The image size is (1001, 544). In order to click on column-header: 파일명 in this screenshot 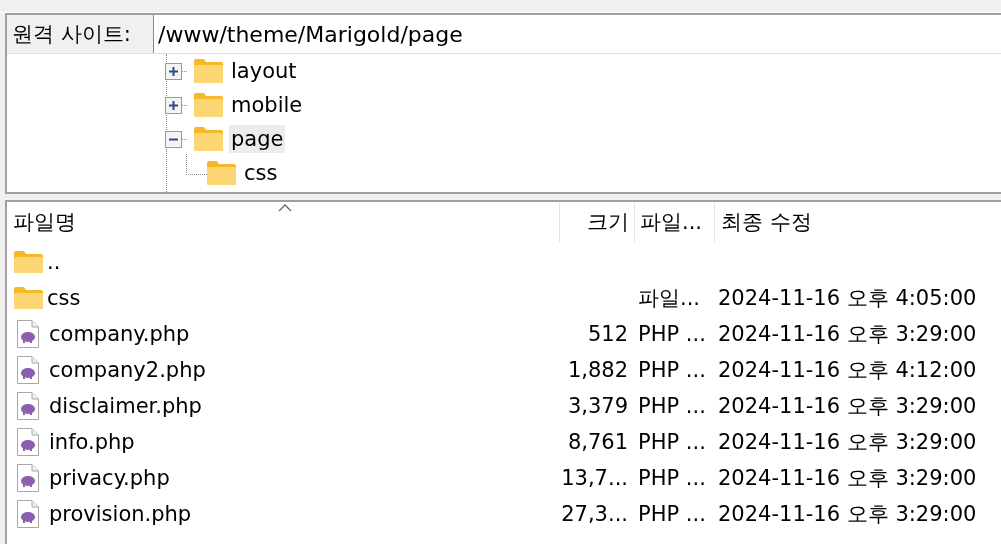, I will do `click(283, 222)`.